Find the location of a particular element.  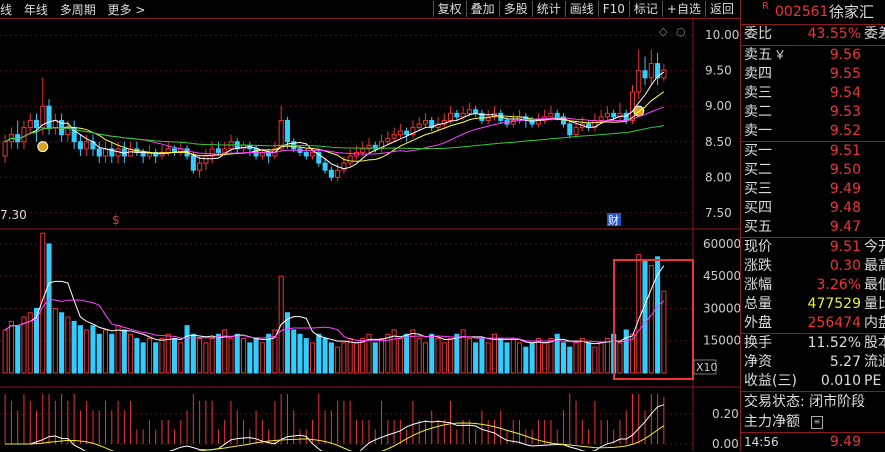

stat-row: 收益(三) 0.010 PE is located at coordinates (813, 381).